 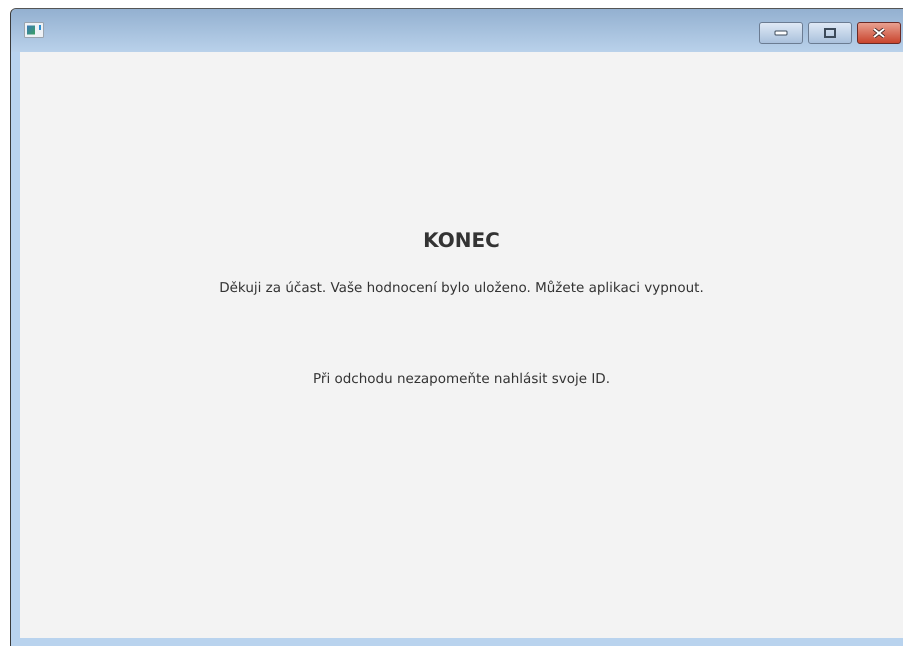 I want to click on maximize-button, so click(x=830, y=33).